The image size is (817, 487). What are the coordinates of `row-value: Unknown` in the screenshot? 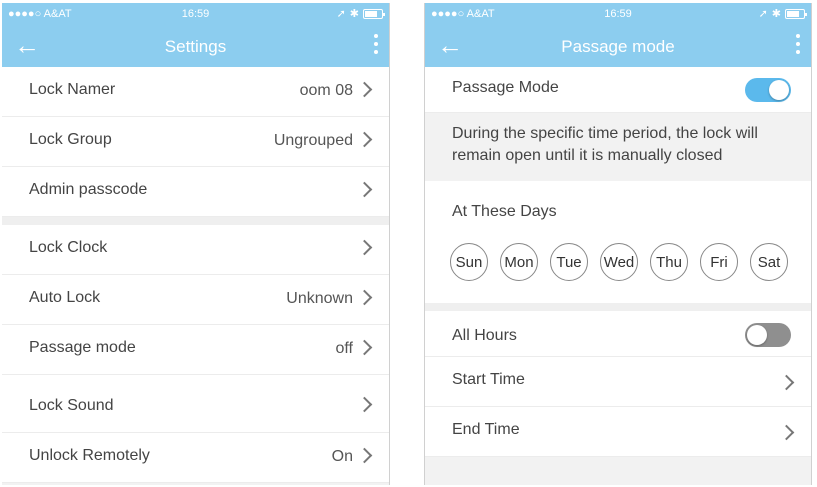 It's located at (319, 298).